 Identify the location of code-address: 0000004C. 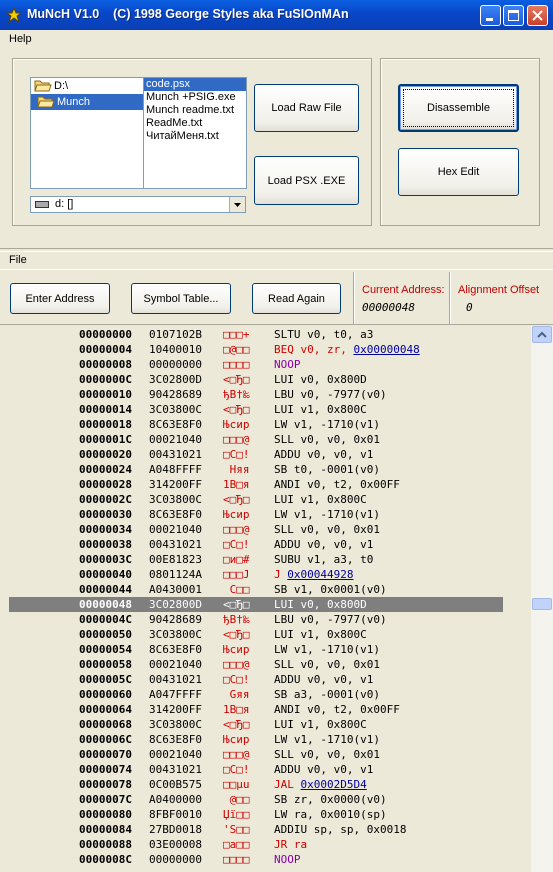
(105, 619).